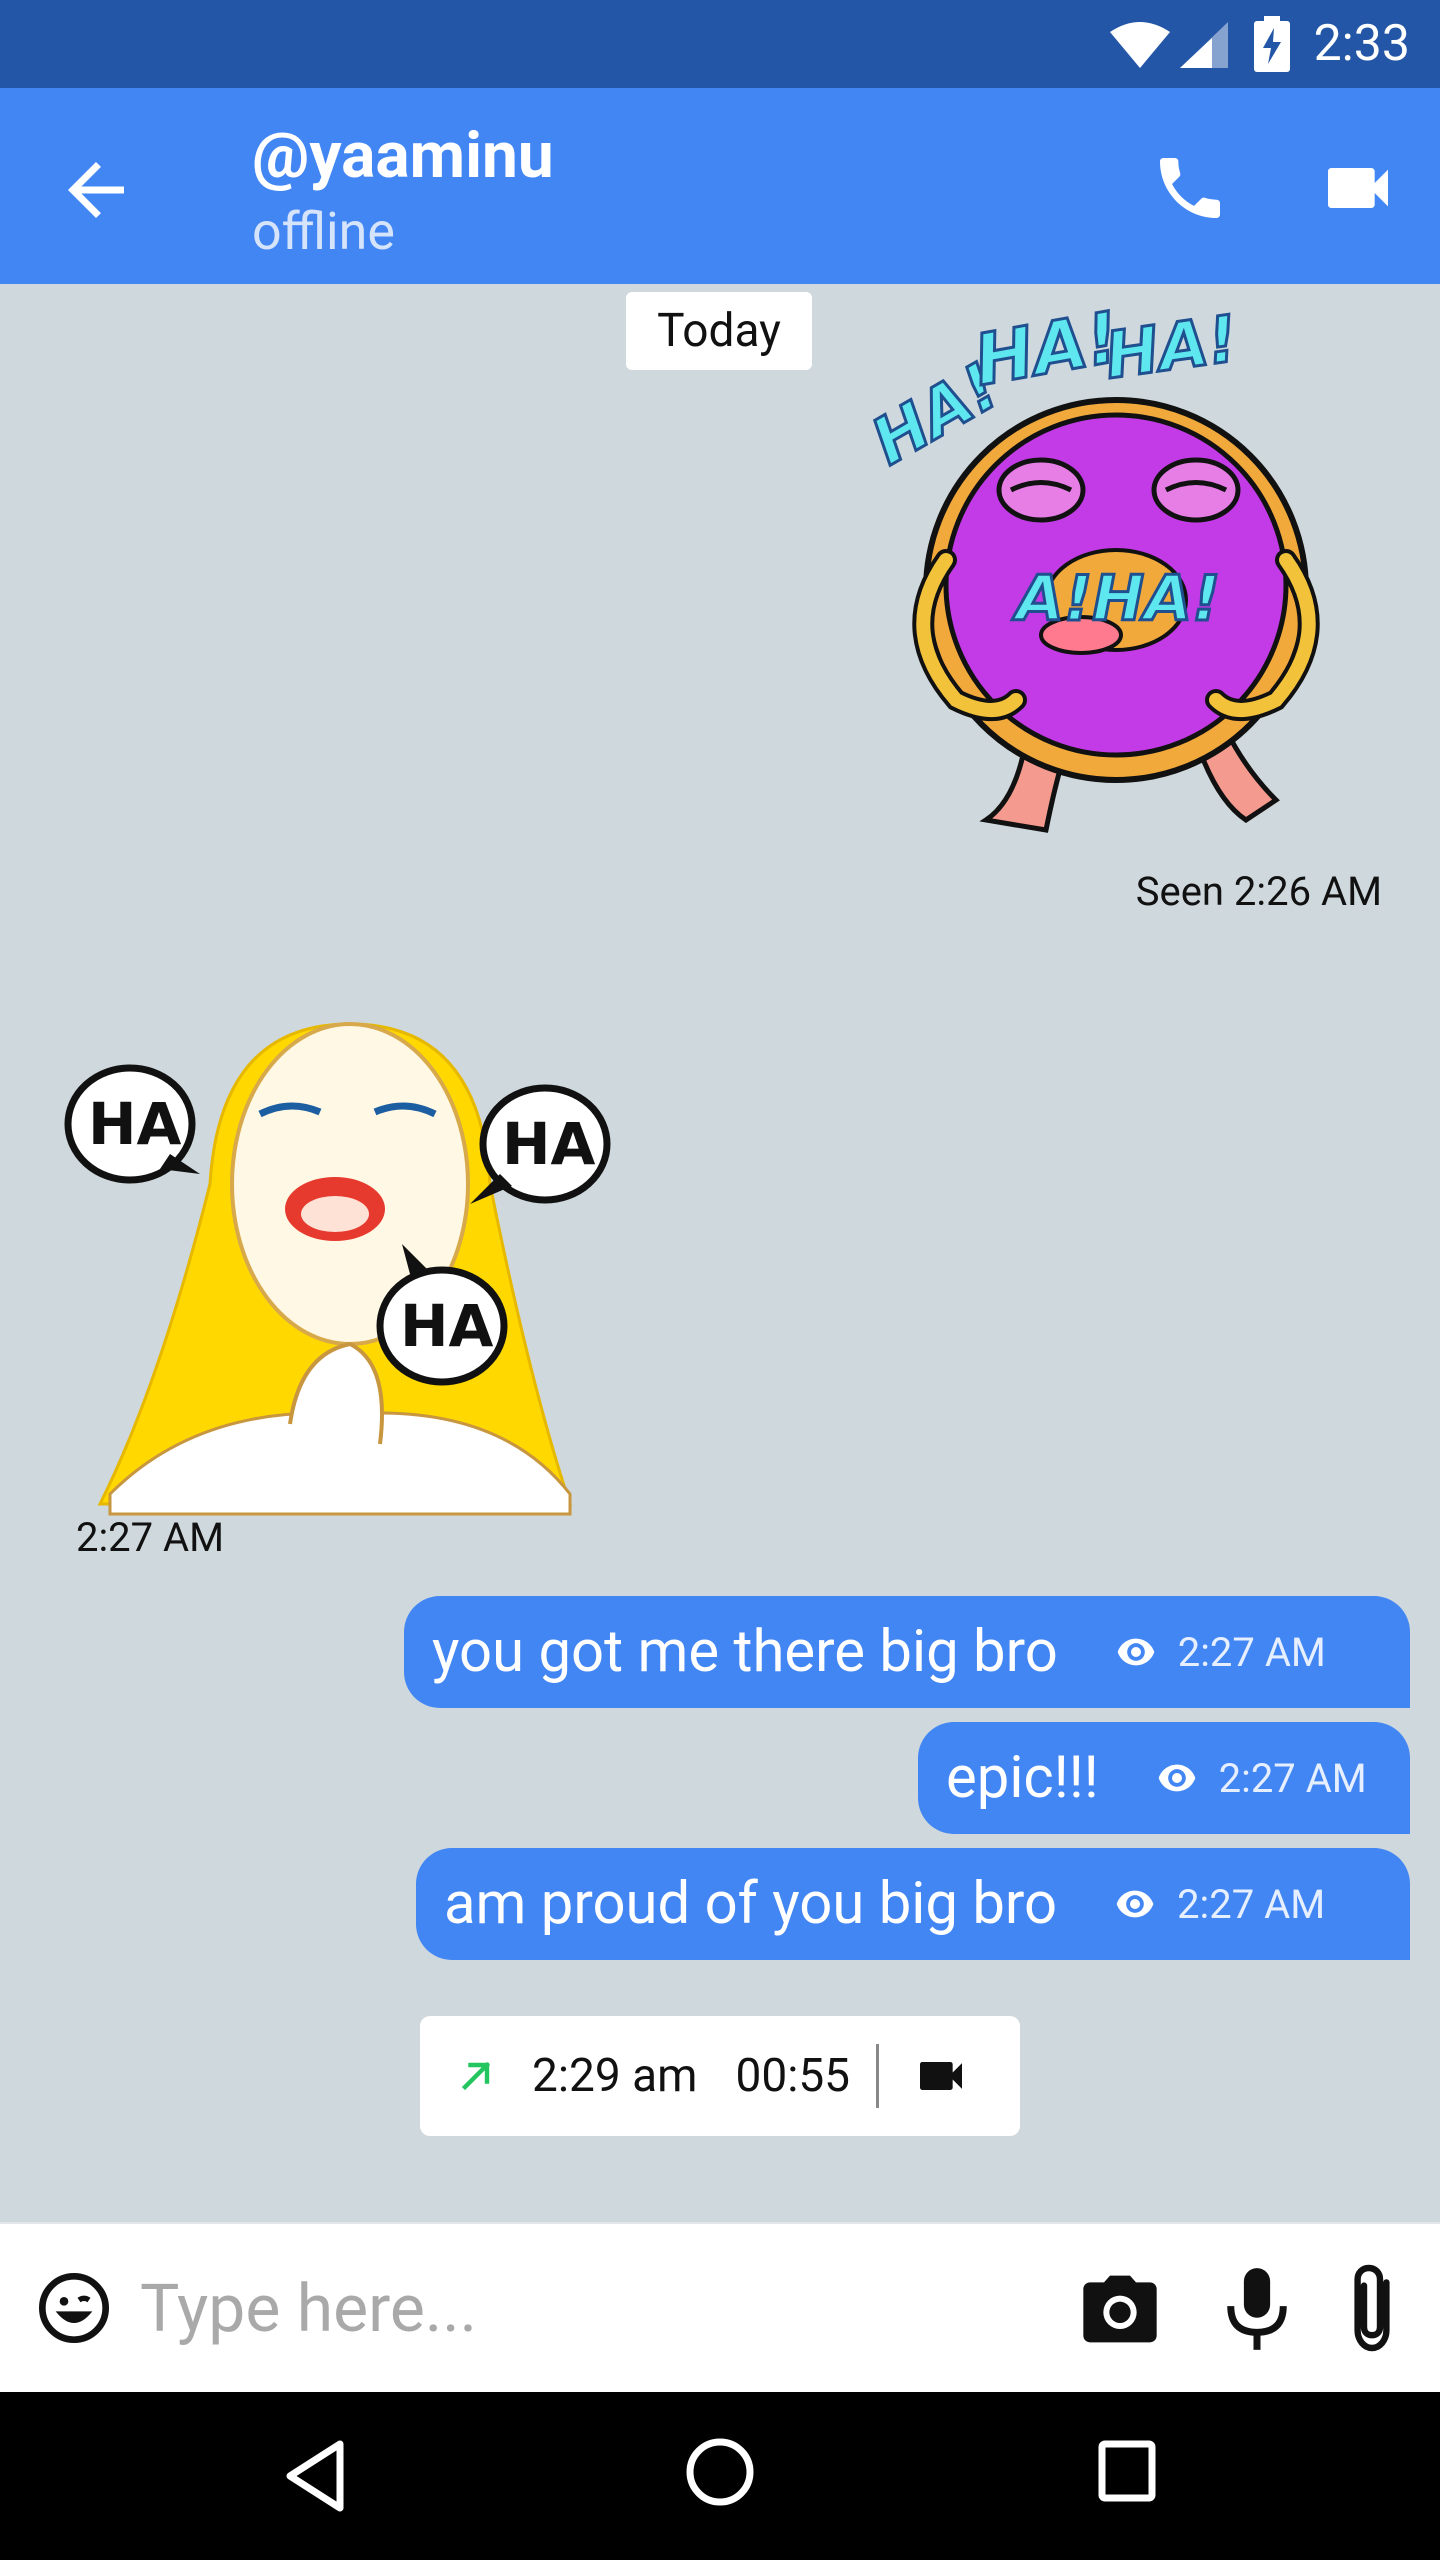 Image resolution: width=1440 pixels, height=2560 pixels. What do you see at coordinates (340, 1269) in the screenshot?
I see `laughing-girl-sticker: HA HA HA` at bounding box center [340, 1269].